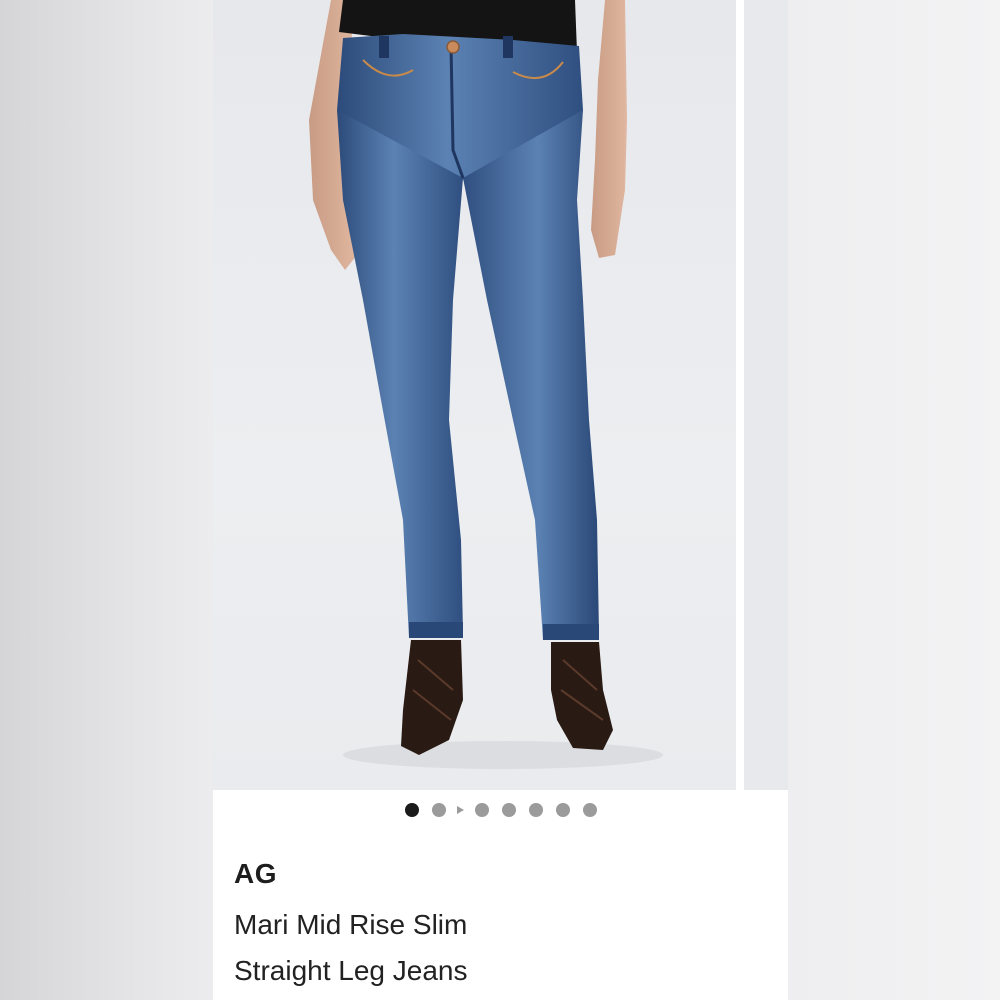 Image resolution: width=1000 pixels, height=1000 pixels. Describe the element at coordinates (432, 697) in the screenshot. I see `left-boot` at that location.